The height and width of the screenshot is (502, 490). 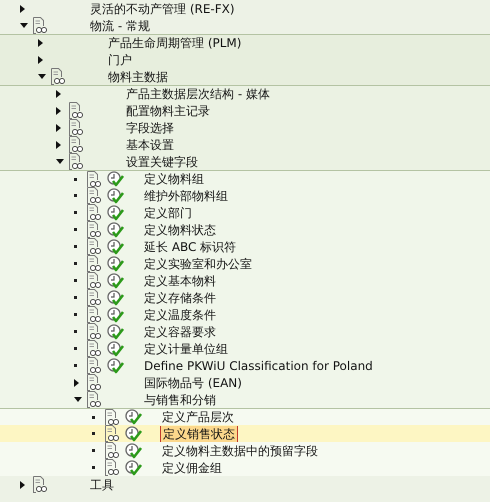 What do you see at coordinates (102, 484) in the screenshot?
I see `tree-node-label: 工具` at bounding box center [102, 484].